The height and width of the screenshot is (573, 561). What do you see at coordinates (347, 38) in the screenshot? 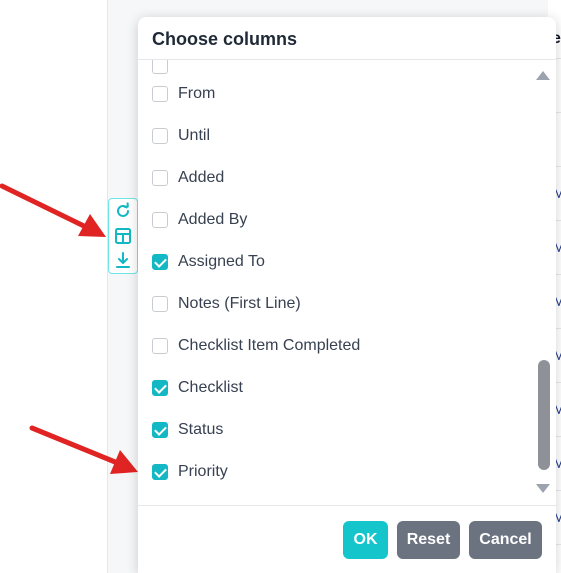
I see `dialog-header: Choose columns` at bounding box center [347, 38].